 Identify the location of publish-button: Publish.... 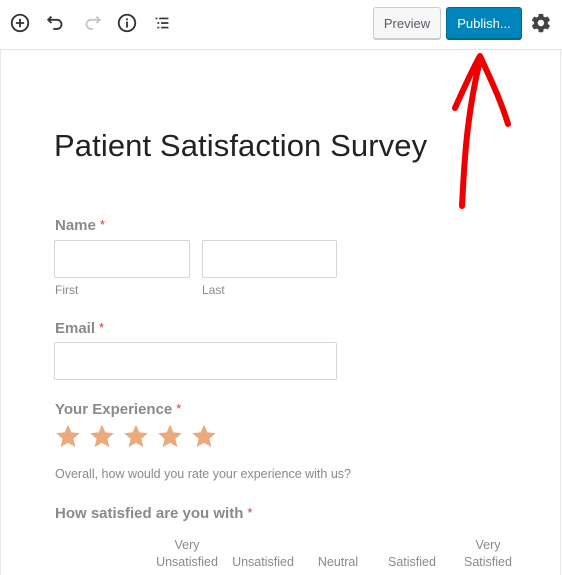
(484, 23).